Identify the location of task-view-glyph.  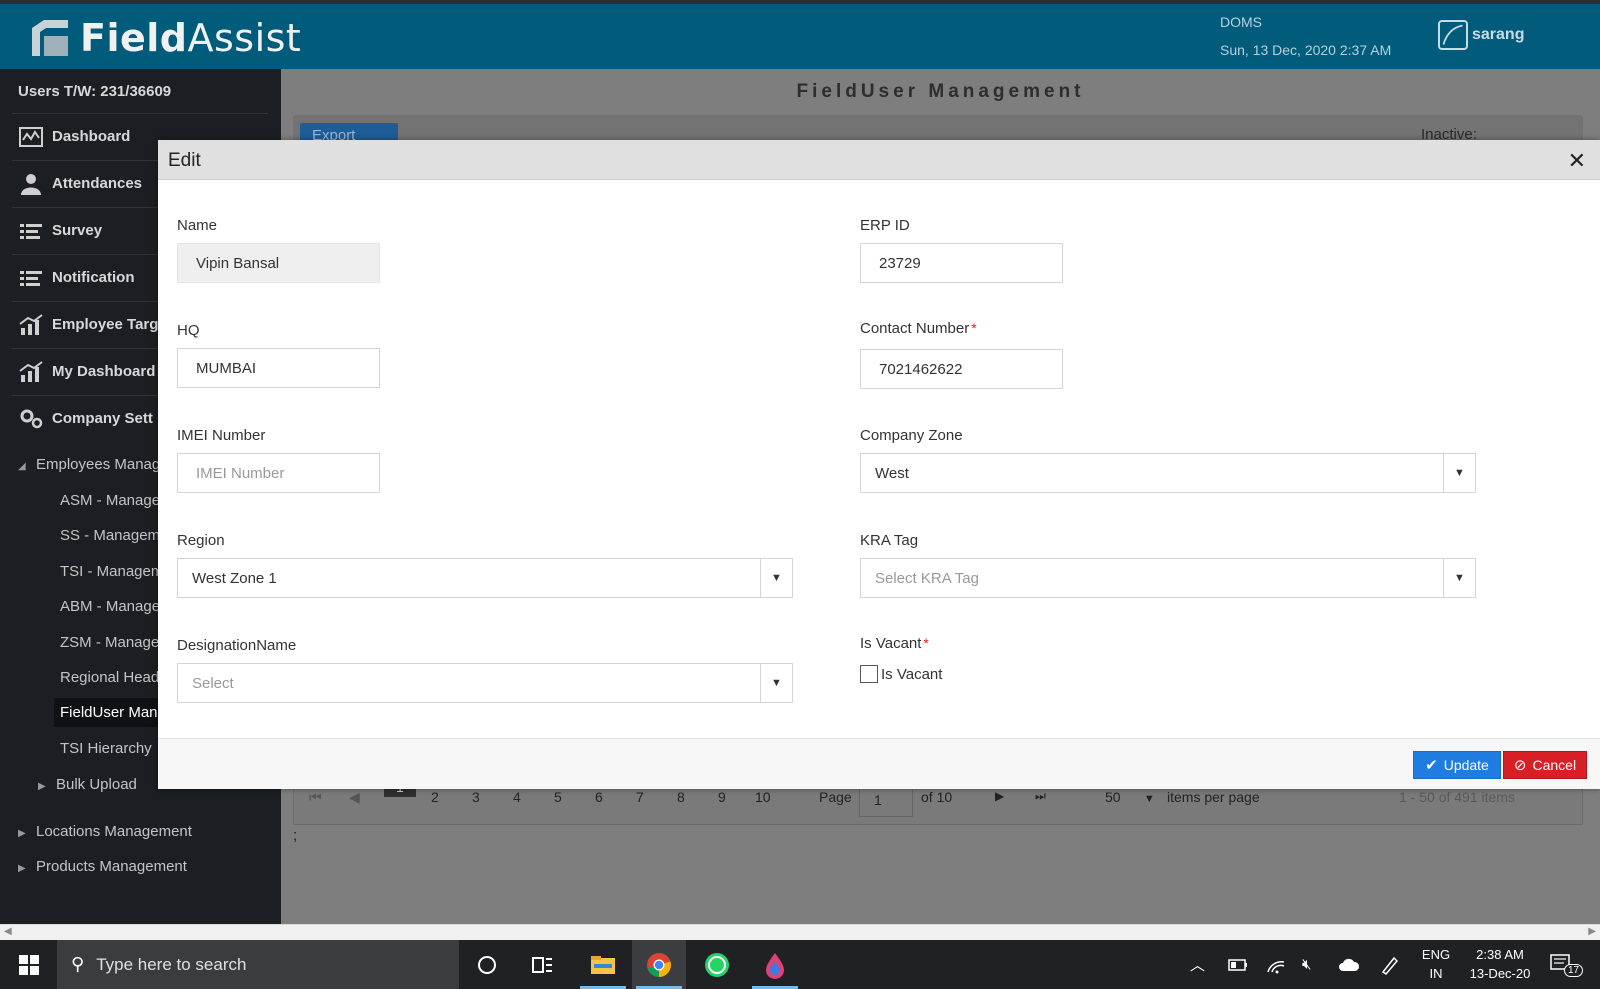
(542, 964).